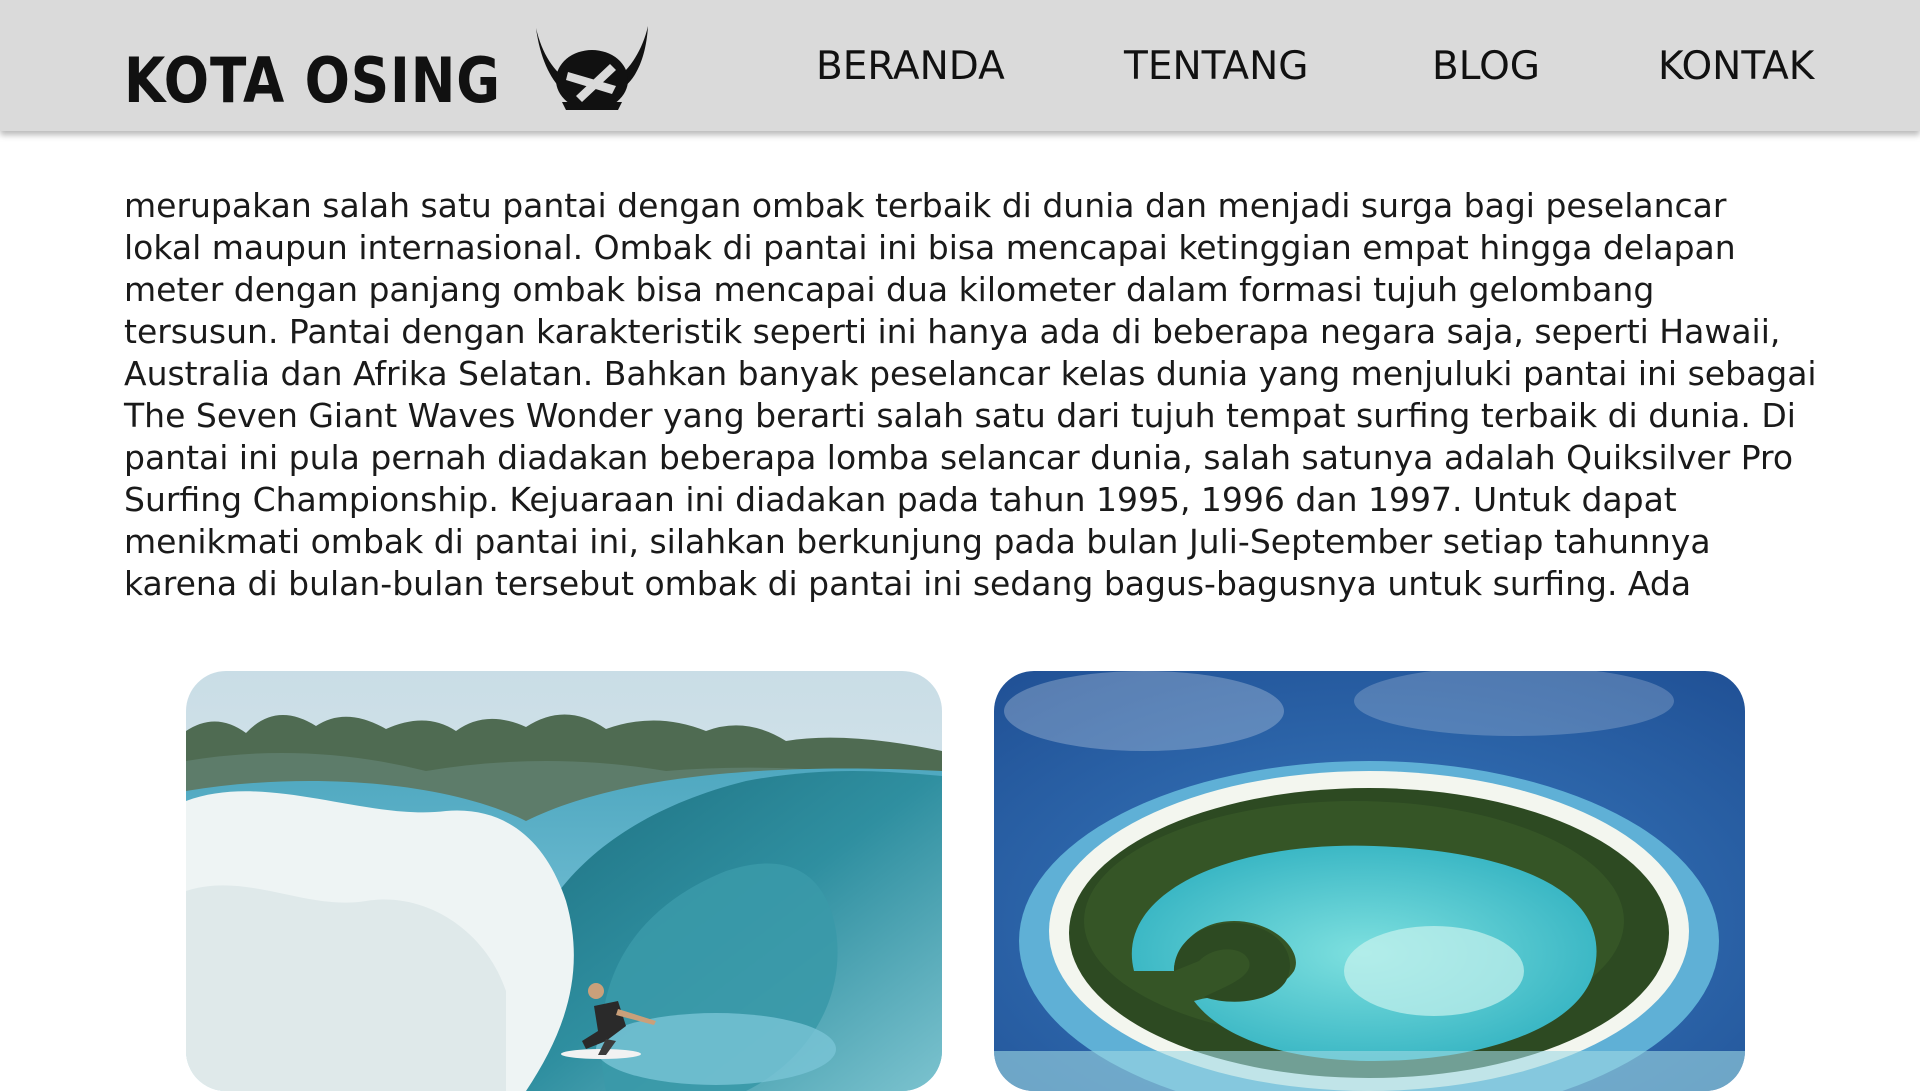 This screenshot has width=1920, height=1091. I want to click on site-logo: KOTA OSING, so click(388, 70).